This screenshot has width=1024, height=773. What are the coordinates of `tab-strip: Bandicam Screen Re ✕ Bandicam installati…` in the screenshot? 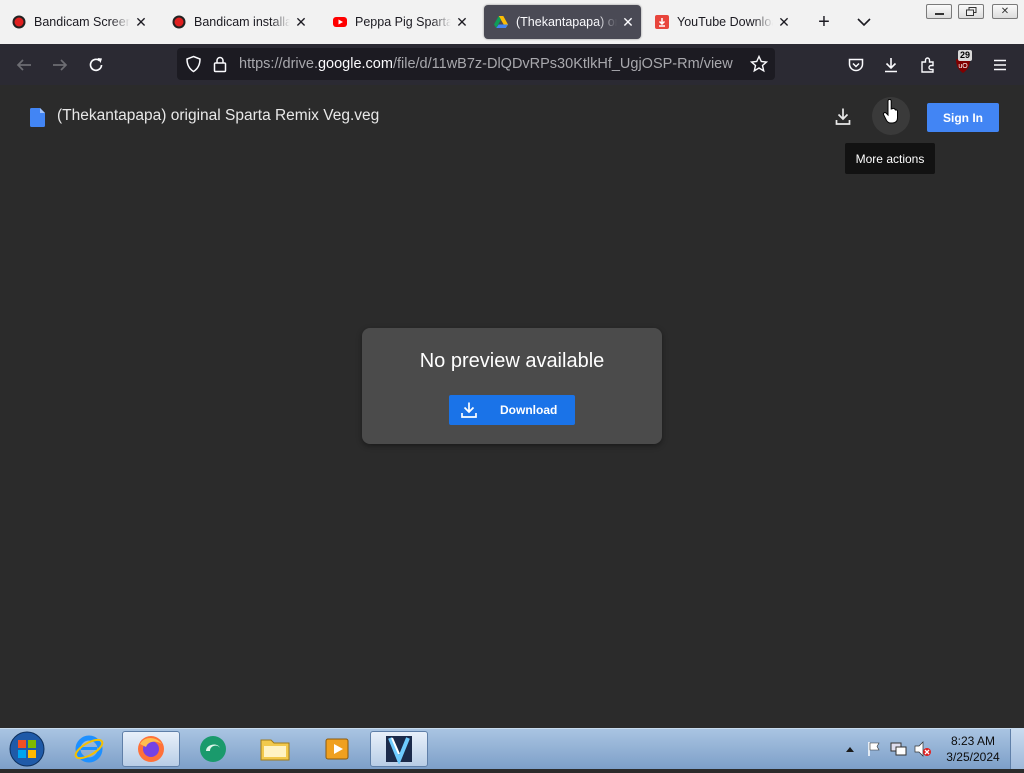 It's located at (512, 22).